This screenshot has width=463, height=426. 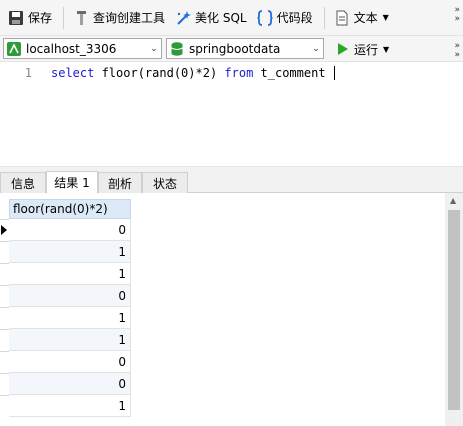 I want to click on braces-icon, so click(x=265, y=17).